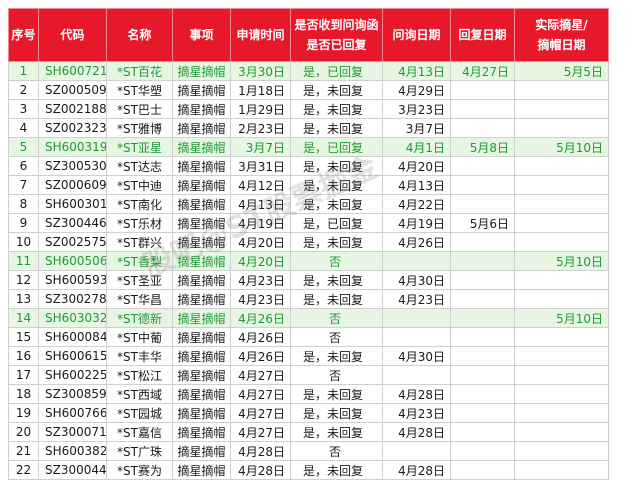 This screenshot has height=484, width=640. I want to click on header-actual-date-line1: 实际摘星/, so click(561, 25).